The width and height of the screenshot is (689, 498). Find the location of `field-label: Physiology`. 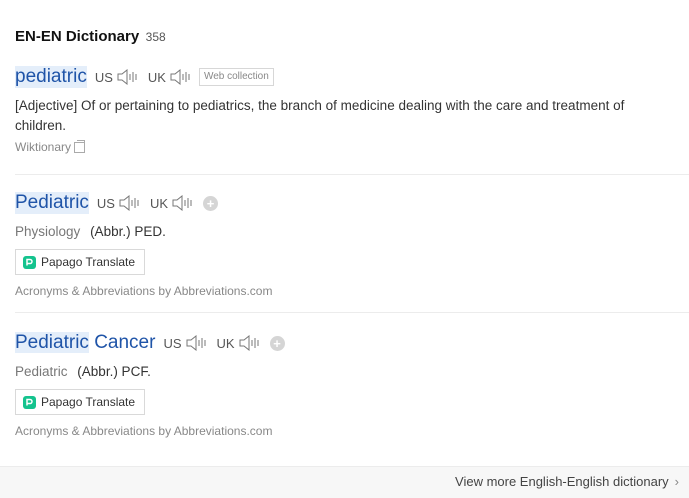

field-label: Physiology is located at coordinates (48, 231).